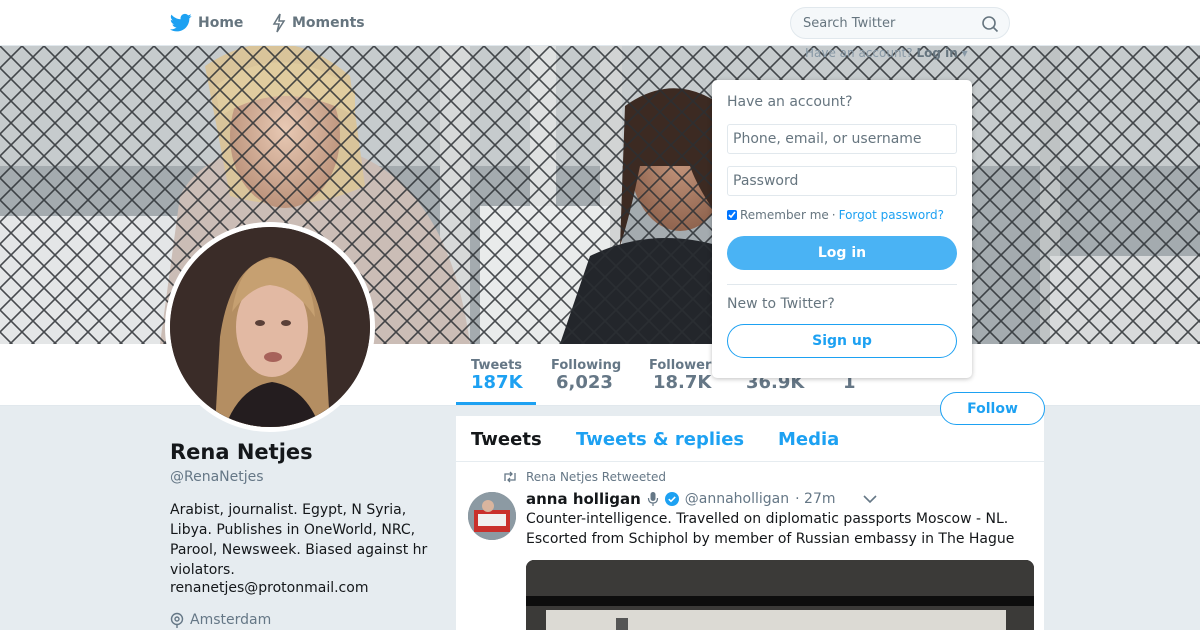 This screenshot has width=1200, height=630. What do you see at coordinates (584, 382) in the screenshot?
I see `stat-following-value: 6,023` at bounding box center [584, 382].